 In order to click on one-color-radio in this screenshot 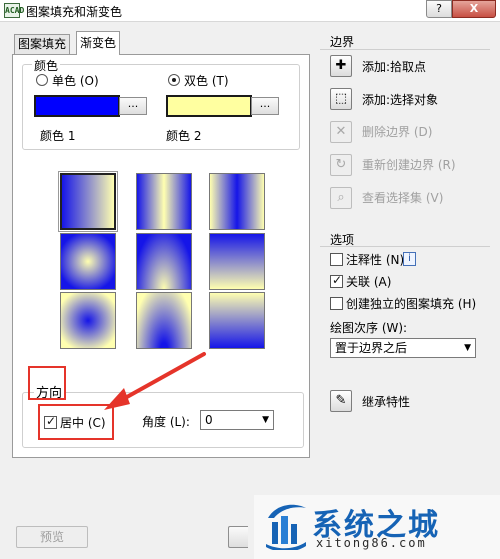, I will do `click(42, 80)`.